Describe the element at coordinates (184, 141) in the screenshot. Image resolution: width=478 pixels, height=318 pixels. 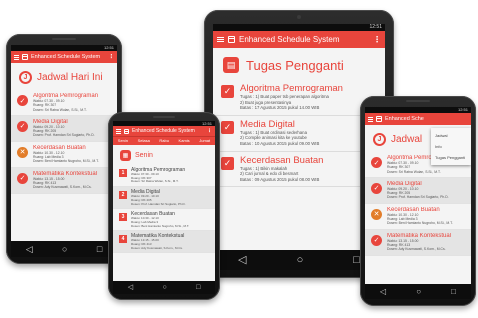
I see `tab-kamis: Kamis` at that location.